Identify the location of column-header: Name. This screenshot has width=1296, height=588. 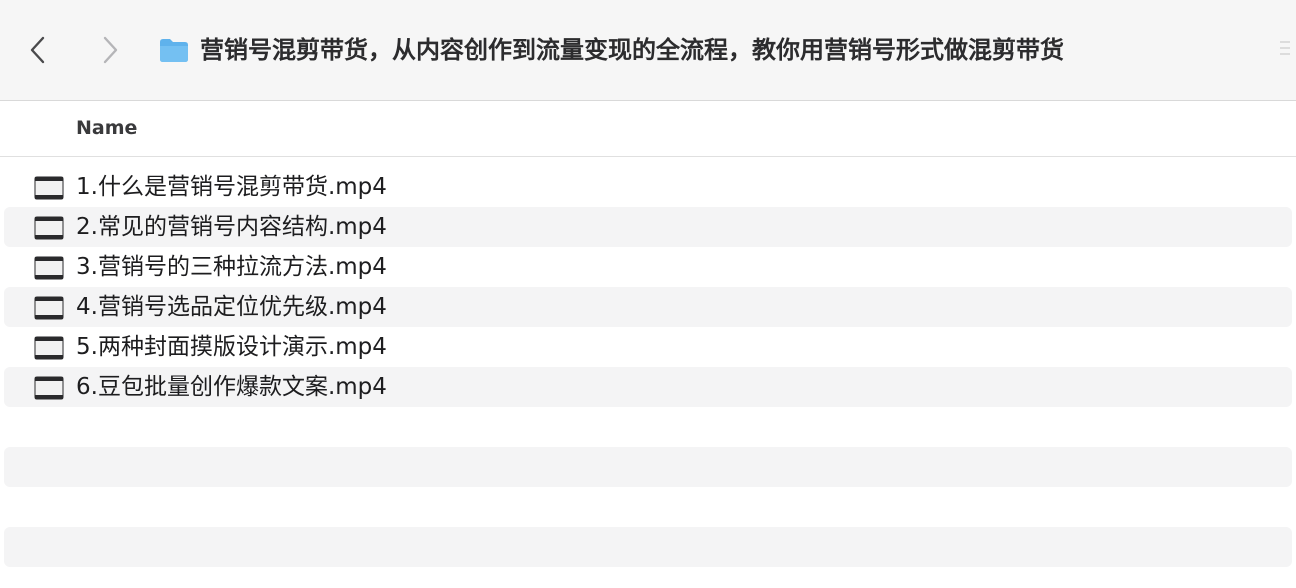
(648, 129).